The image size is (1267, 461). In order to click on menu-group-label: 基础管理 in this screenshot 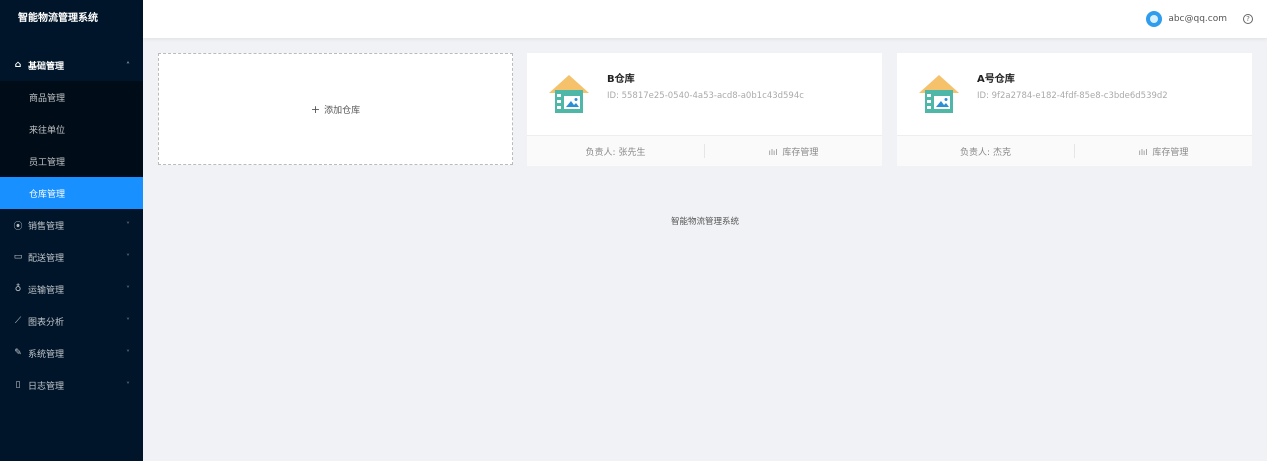, I will do `click(46, 66)`.